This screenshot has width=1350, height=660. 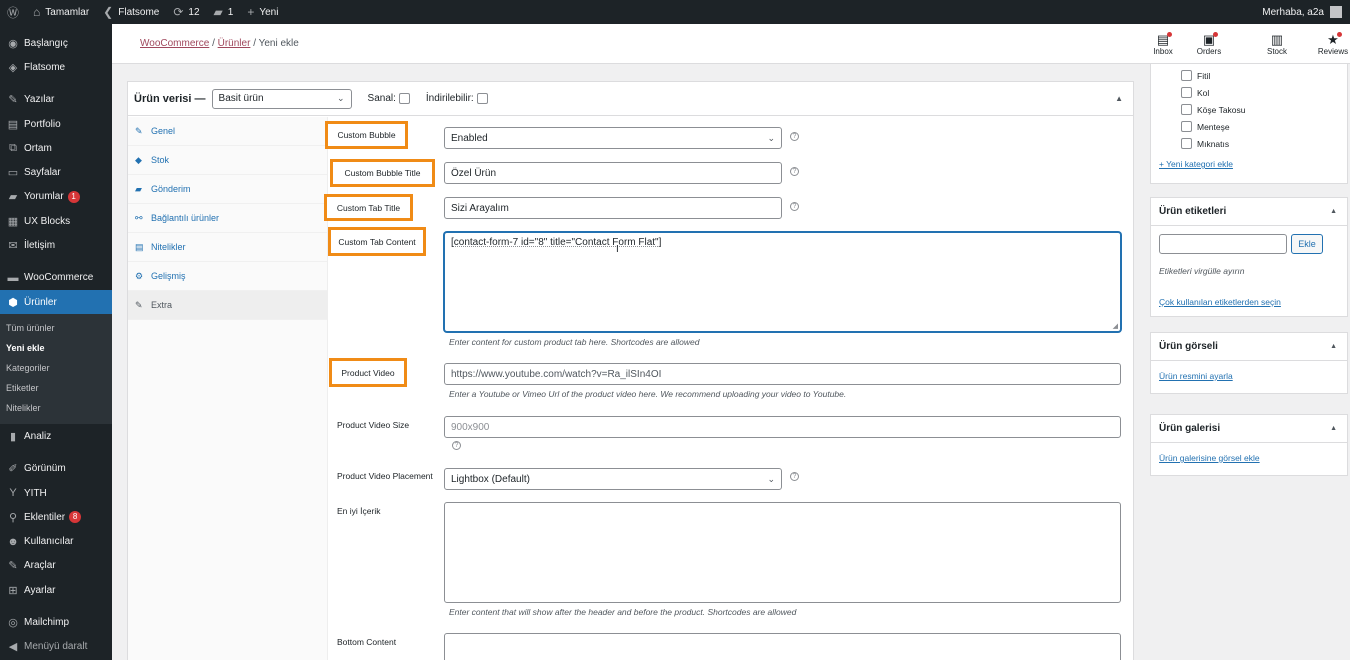 What do you see at coordinates (404, 98) in the screenshot?
I see `virtual-checkbox` at bounding box center [404, 98].